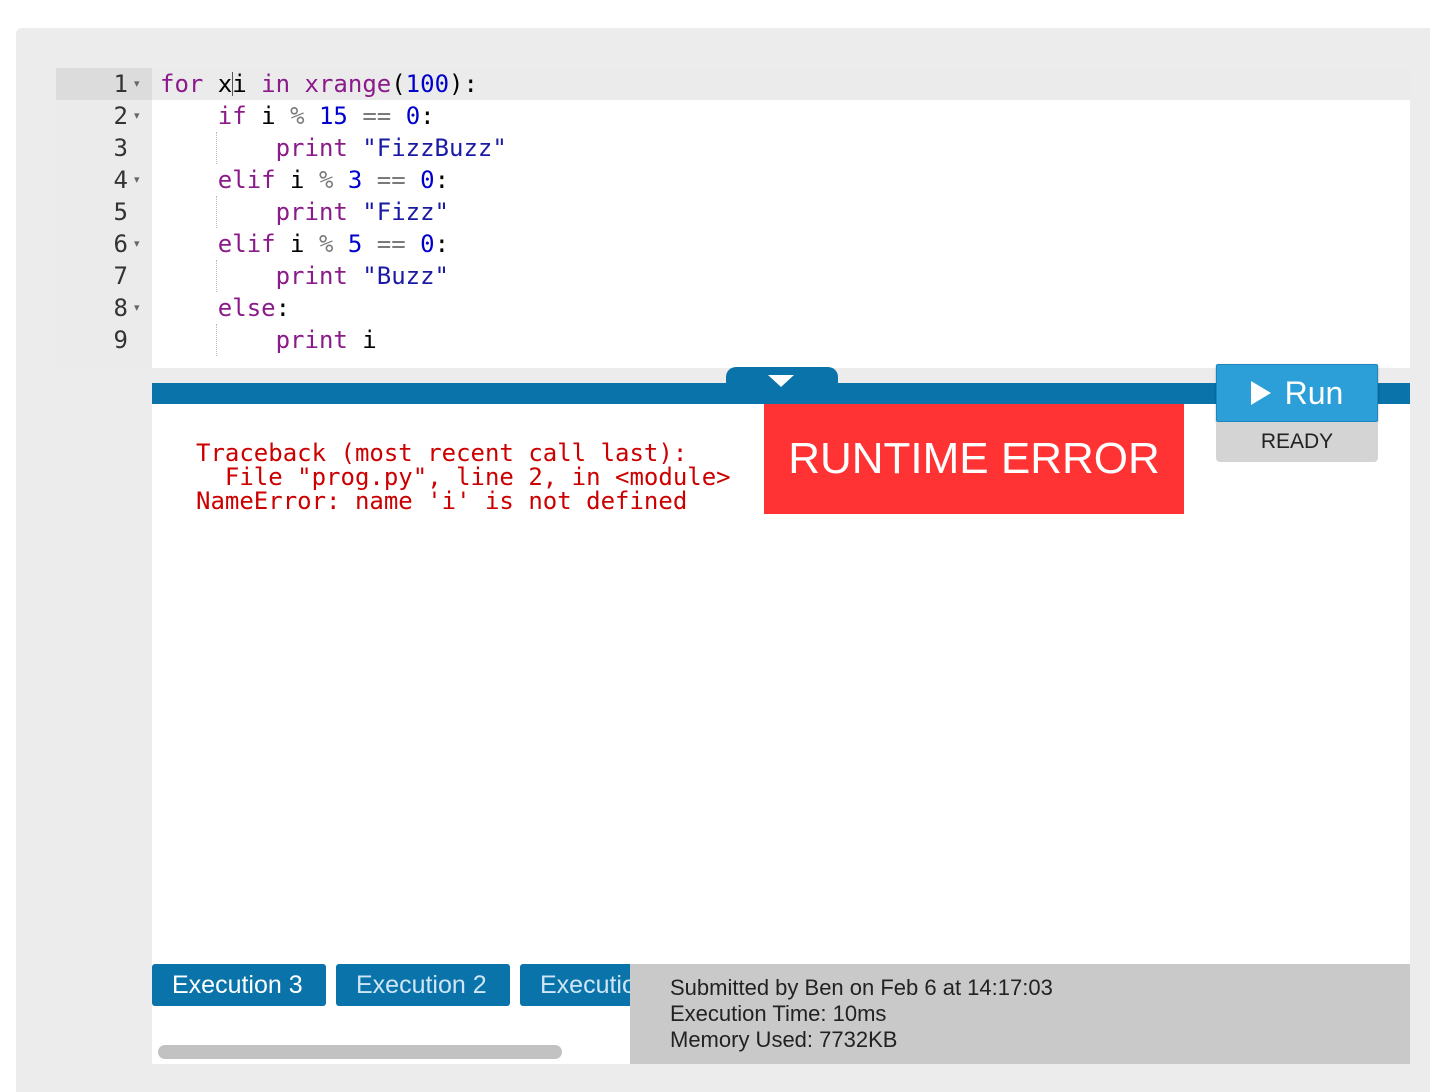 This screenshot has width=1430, height=1092. Describe the element at coordinates (304, 244) in the screenshot. I see `code-line: elif i % 5 == 0:` at that location.